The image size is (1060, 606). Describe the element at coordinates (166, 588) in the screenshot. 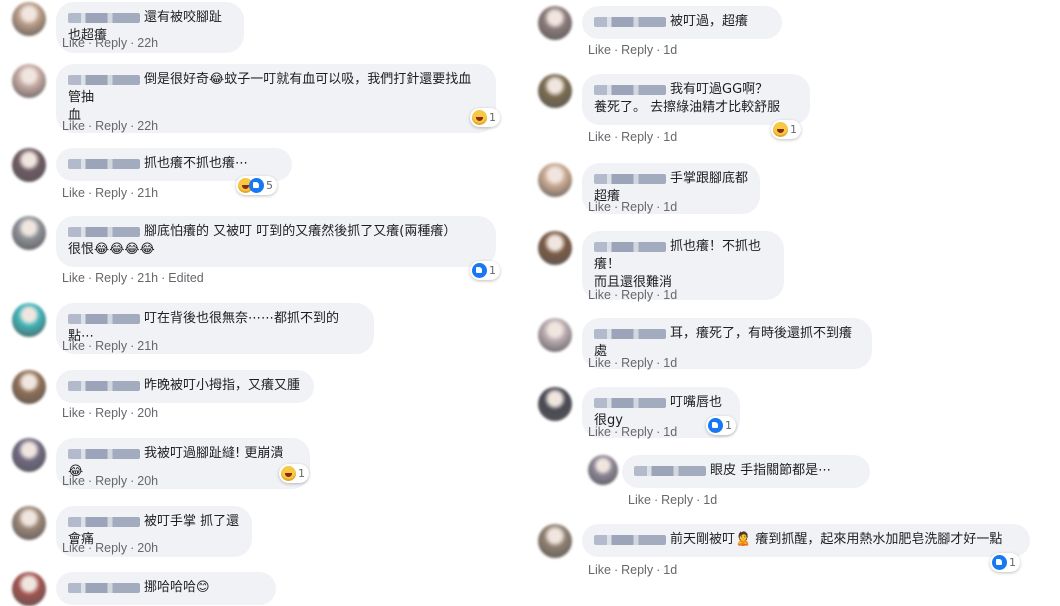

I see `comment-bubble: 挪哈哈哈😊` at that location.